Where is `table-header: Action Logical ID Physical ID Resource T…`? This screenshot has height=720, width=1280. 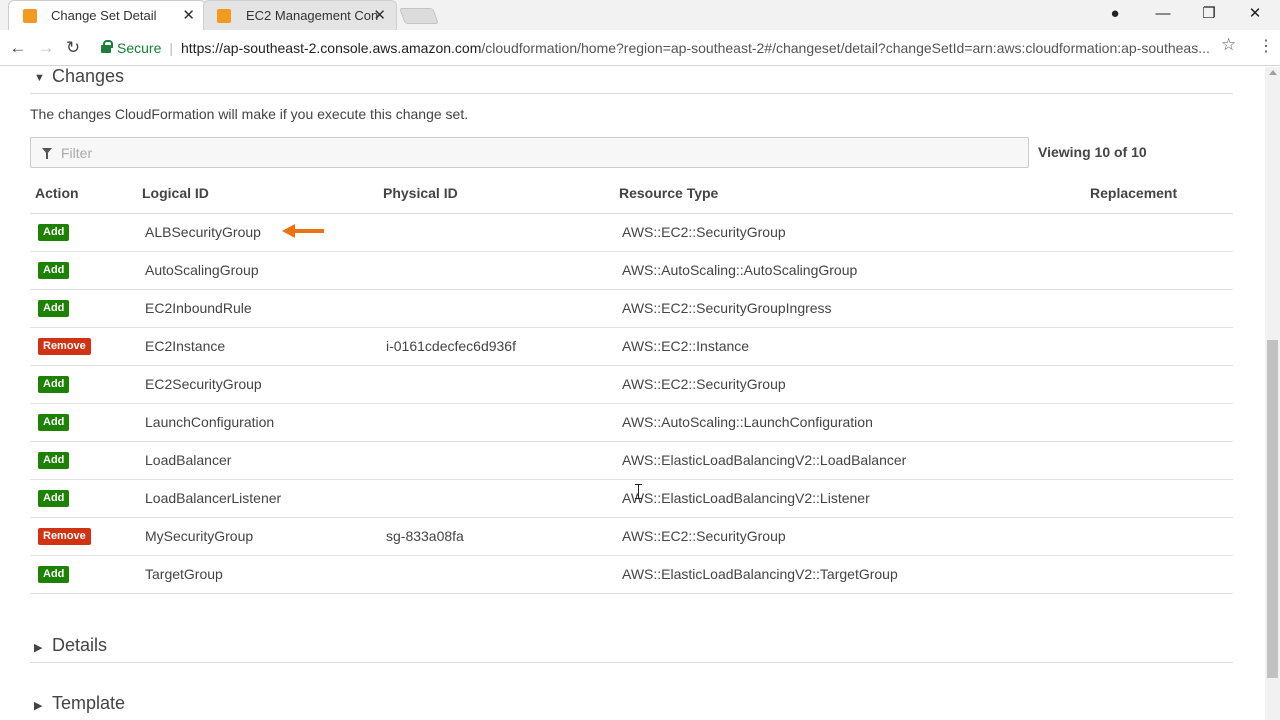
table-header: Action Logical ID Physical ID Resource T… is located at coordinates (631, 194).